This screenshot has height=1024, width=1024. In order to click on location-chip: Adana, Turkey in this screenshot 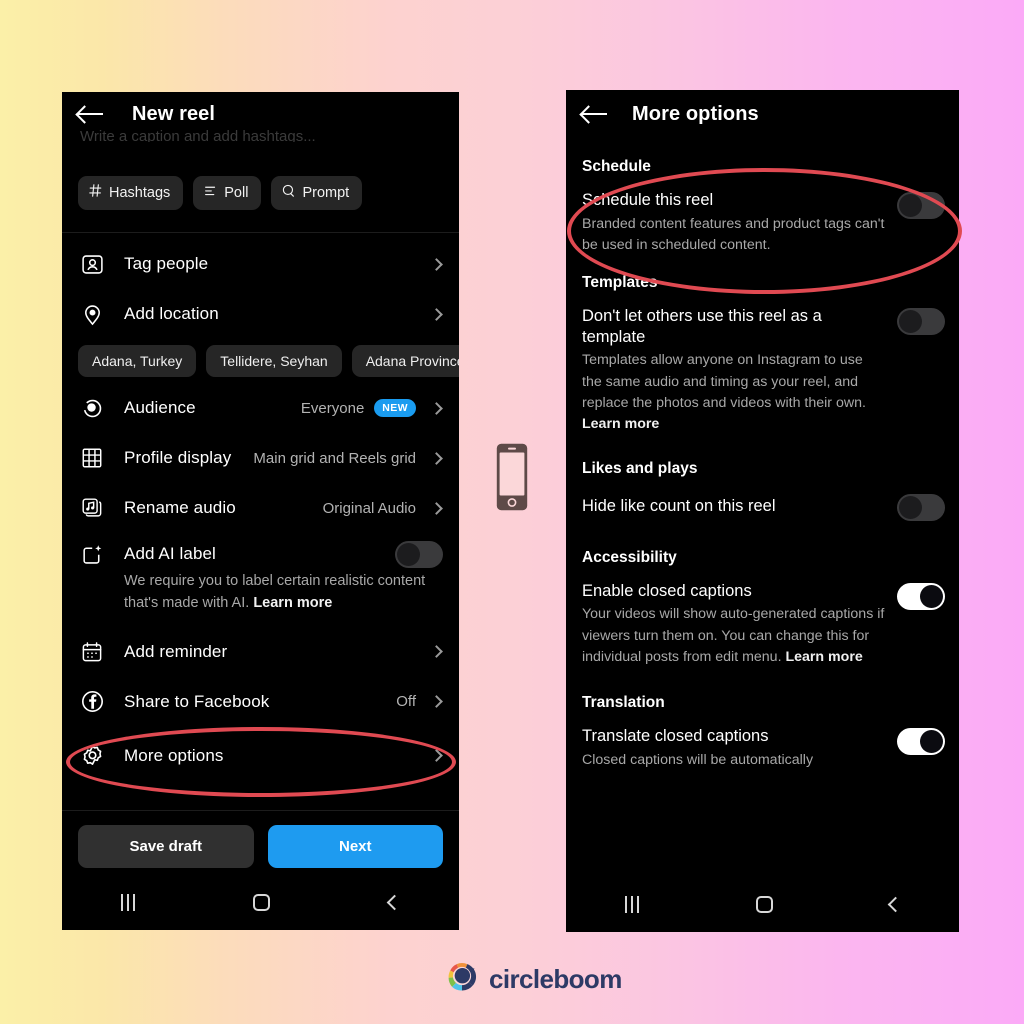, I will do `click(137, 361)`.